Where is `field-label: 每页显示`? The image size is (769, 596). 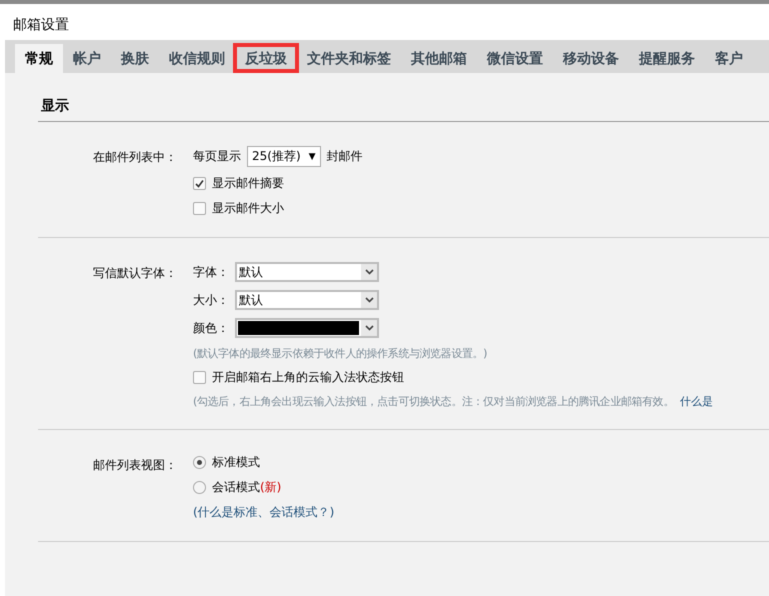 field-label: 每页显示 is located at coordinates (217, 156).